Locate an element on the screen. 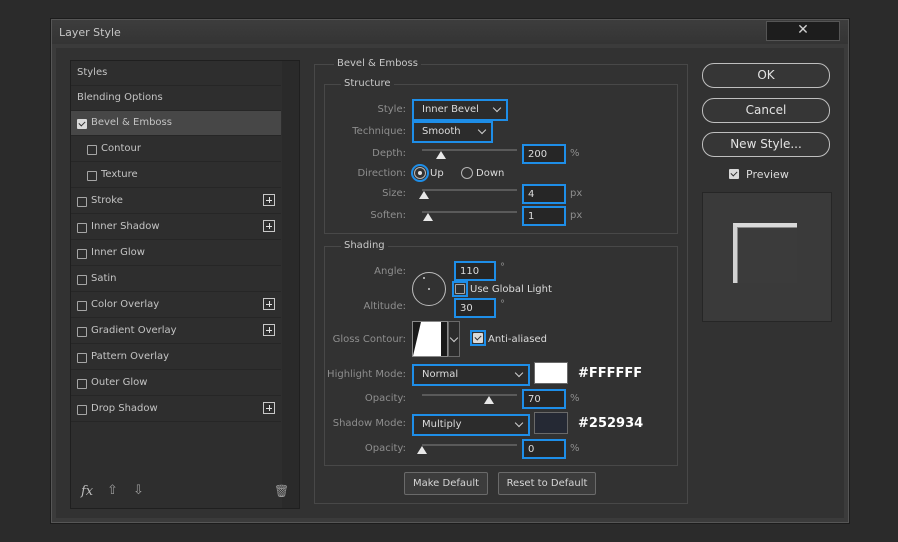 This screenshot has width=898, height=542. style-item-inner-glow: Inner Glow is located at coordinates (176, 253).